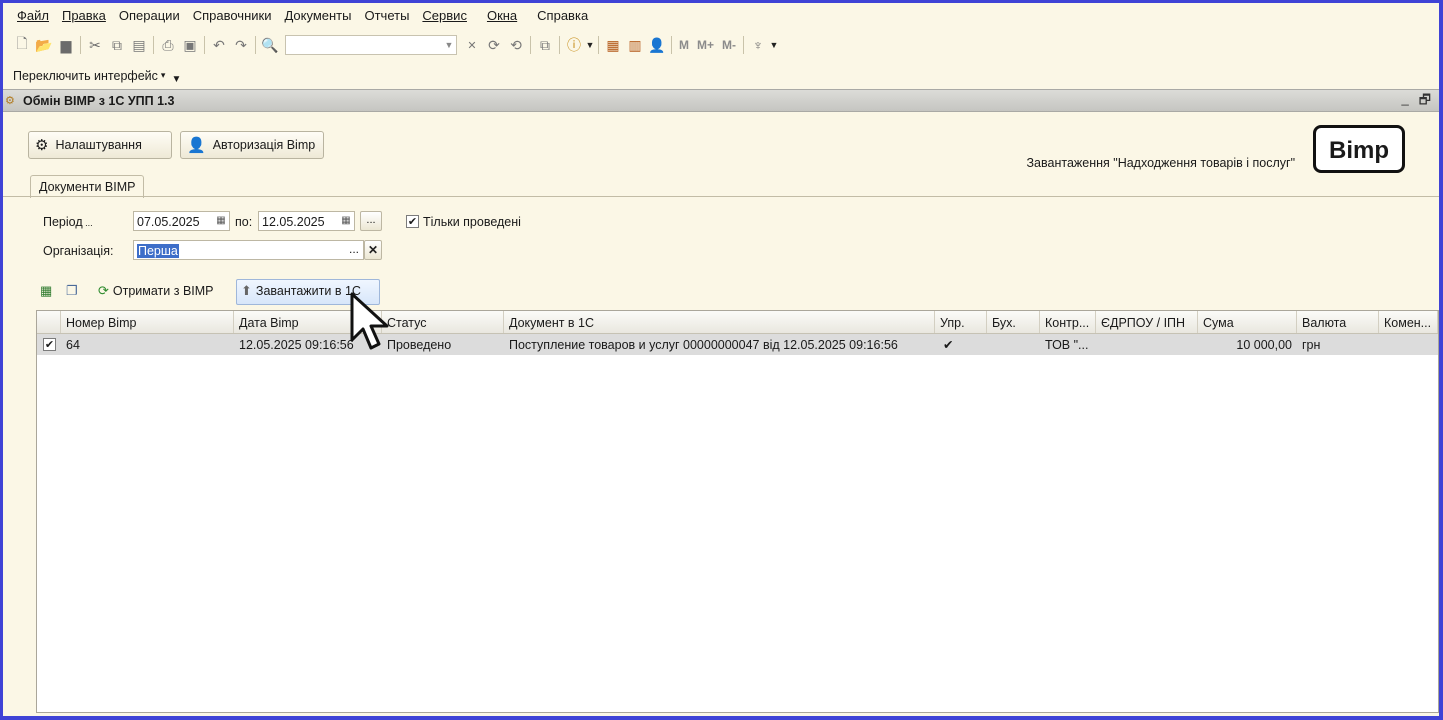 The width and height of the screenshot is (1443, 720). I want to click on users-icon: 👤, so click(657, 45).